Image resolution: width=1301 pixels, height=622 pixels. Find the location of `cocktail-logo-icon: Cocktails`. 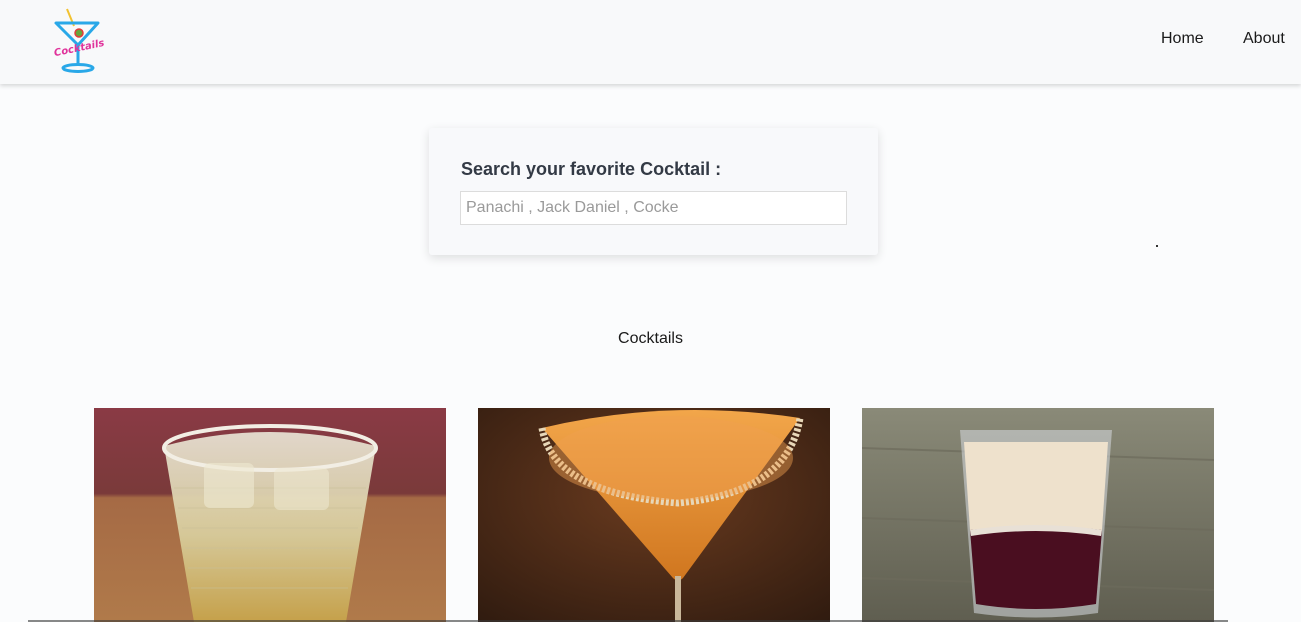

cocktail-logo-icon: Cocktails is located at coordinates (78, 41).